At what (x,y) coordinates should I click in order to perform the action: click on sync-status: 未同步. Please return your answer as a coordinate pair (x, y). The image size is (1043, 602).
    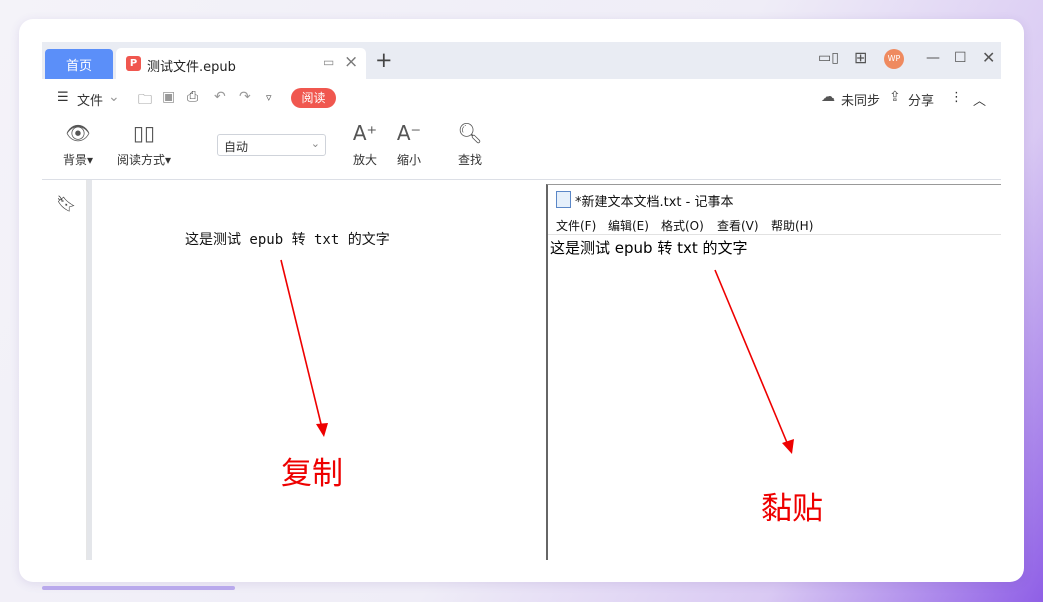
    Looking at the image, I should click on (860, 99).